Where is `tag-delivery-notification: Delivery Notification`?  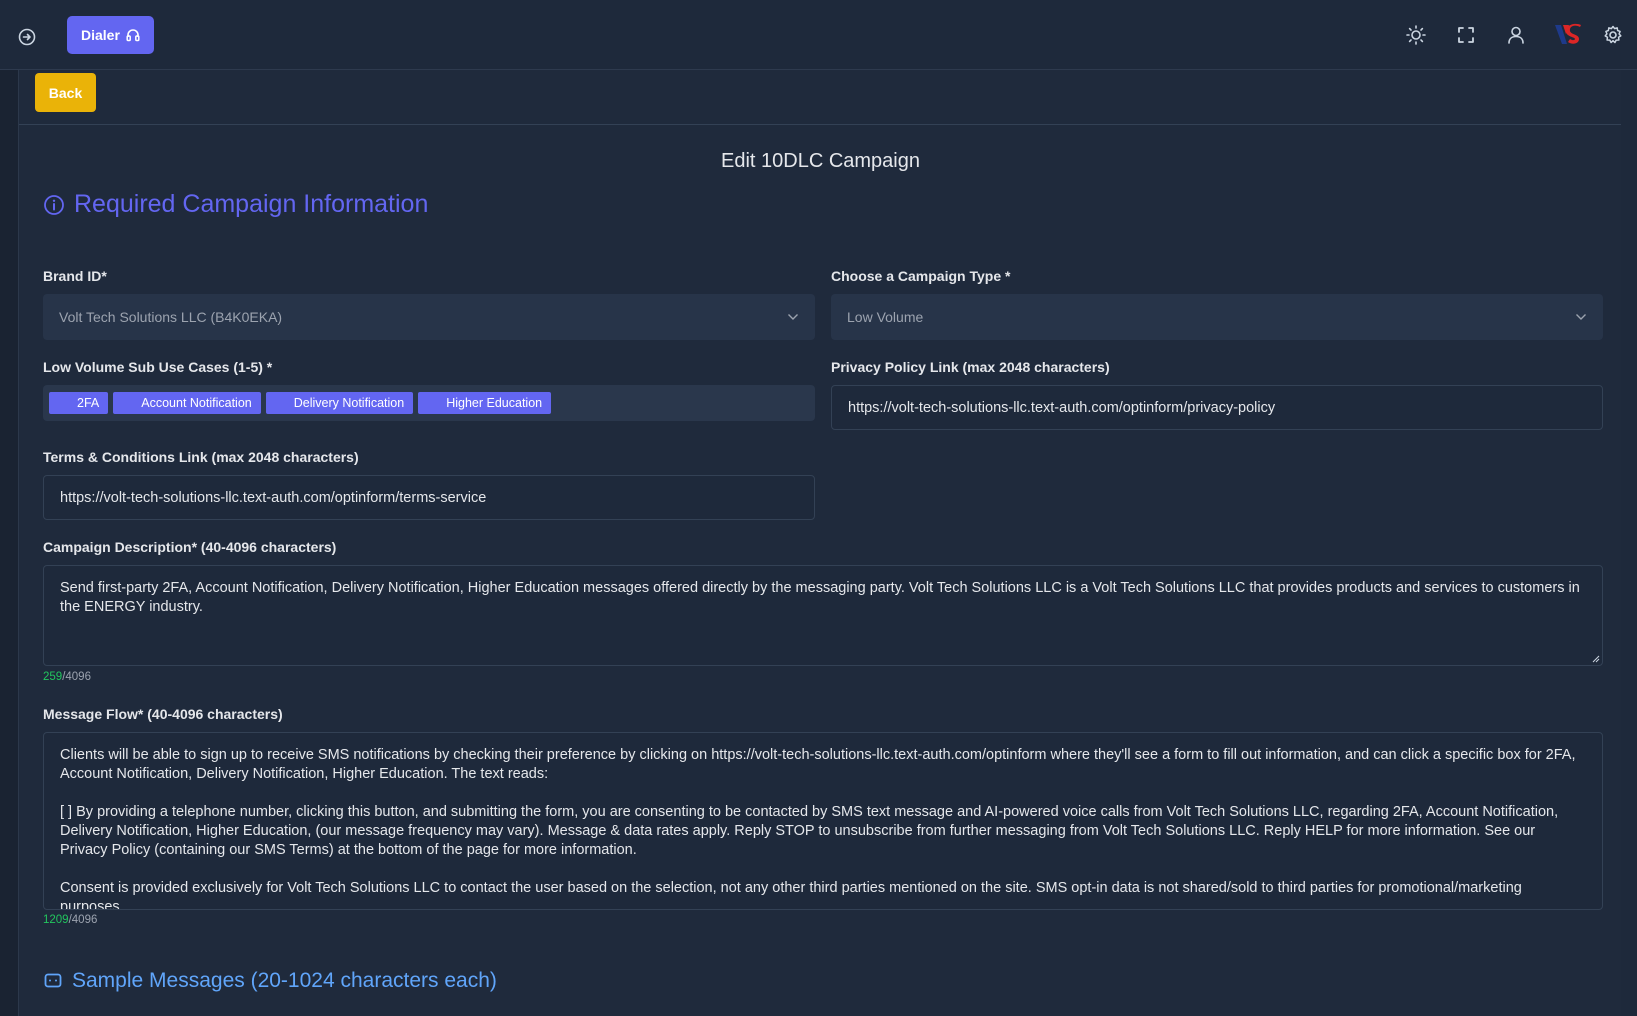
tag-delivery-notification: Delivery Notification is located at coordinates (339, 403).